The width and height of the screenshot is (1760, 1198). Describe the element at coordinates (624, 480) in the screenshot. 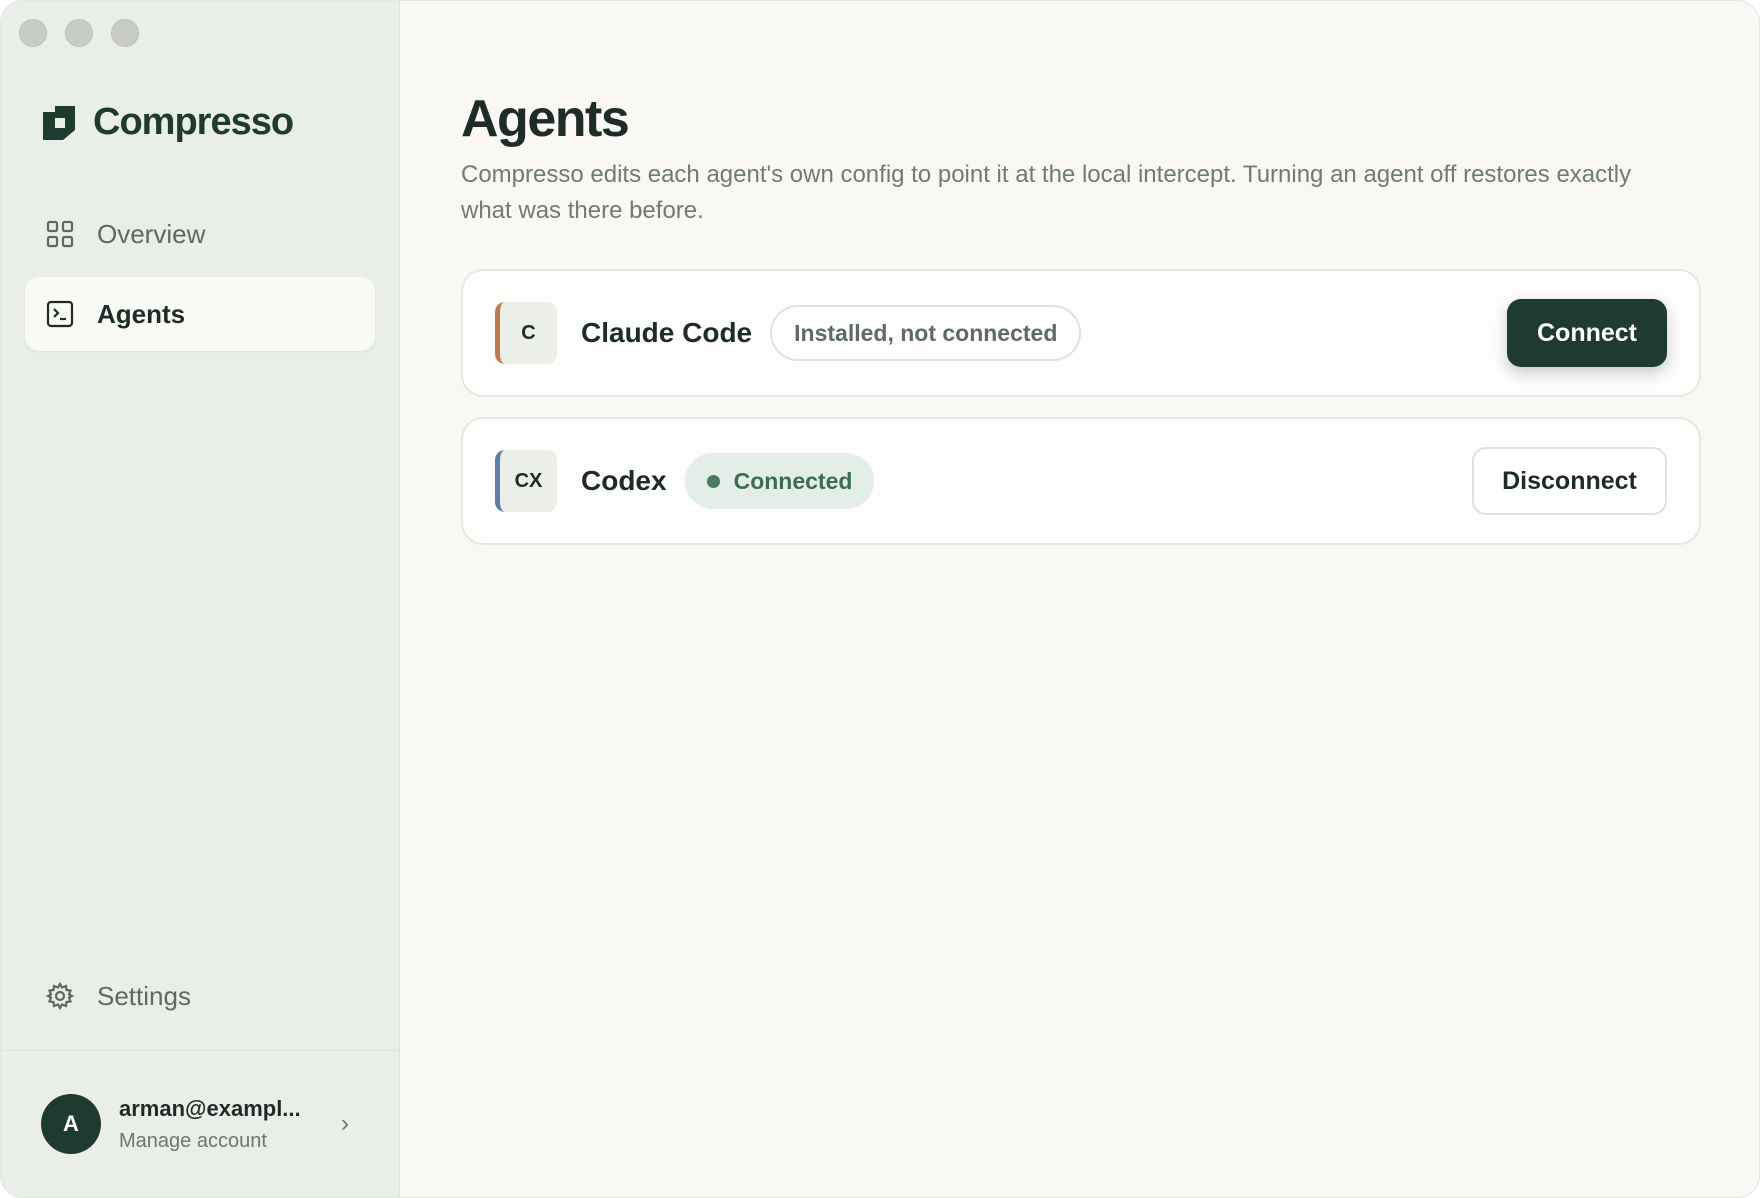

I see `agent-name: Codex` at that location.